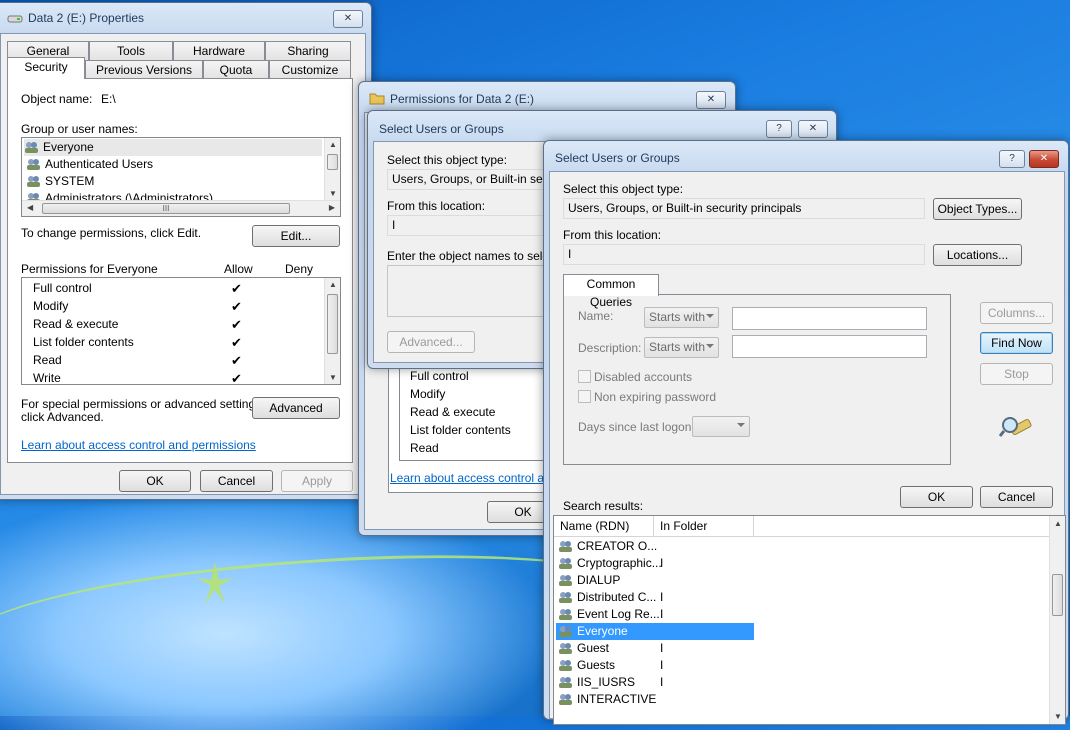  What do you see at coordinates (596, 665) in the screenshot?
I see `result-name: Guests` at bounding box center [596, 665].